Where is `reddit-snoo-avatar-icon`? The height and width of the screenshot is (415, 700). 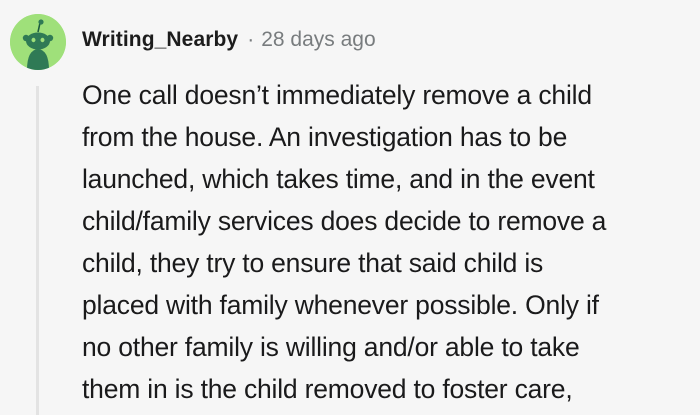 reddit-snoo-avatar-icon is located at coordinates (38, 42).